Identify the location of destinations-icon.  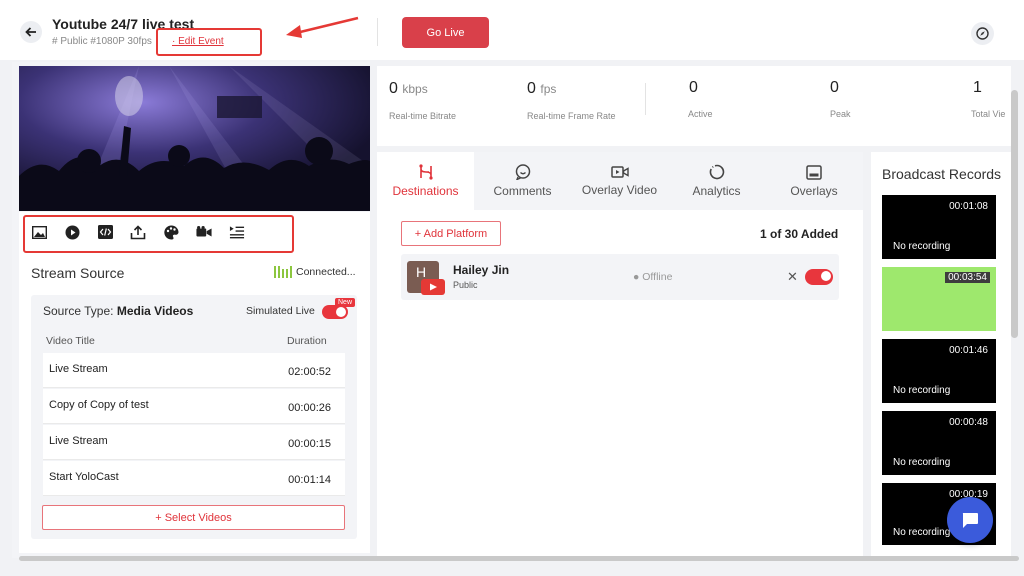
(425, 172).